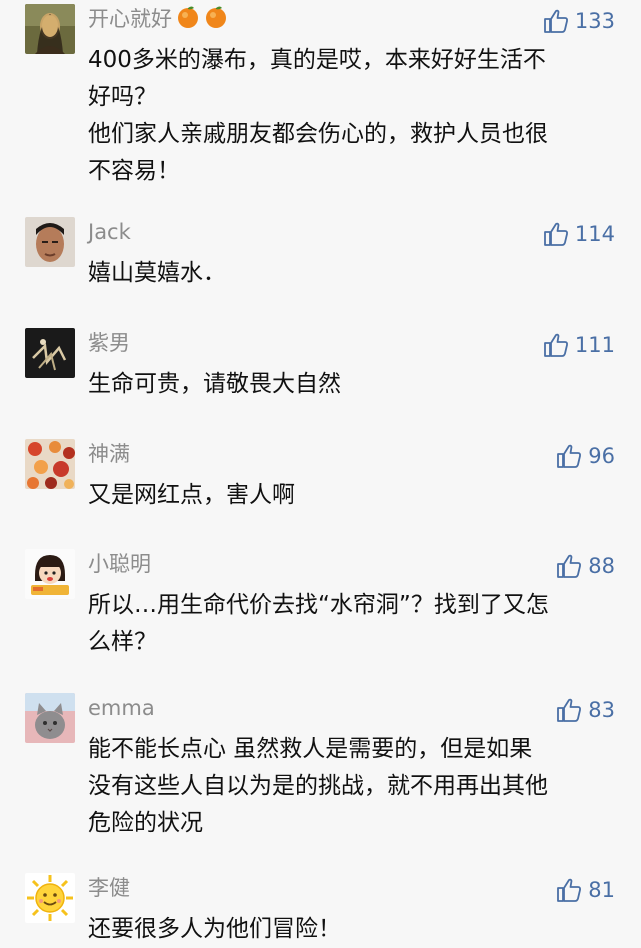 The width and height of the screenshot is (641, 948). Describe the element at coordinates (191, 495) in the screenshot. I see `comment-line: 又是网红点，害人啊` at that location.